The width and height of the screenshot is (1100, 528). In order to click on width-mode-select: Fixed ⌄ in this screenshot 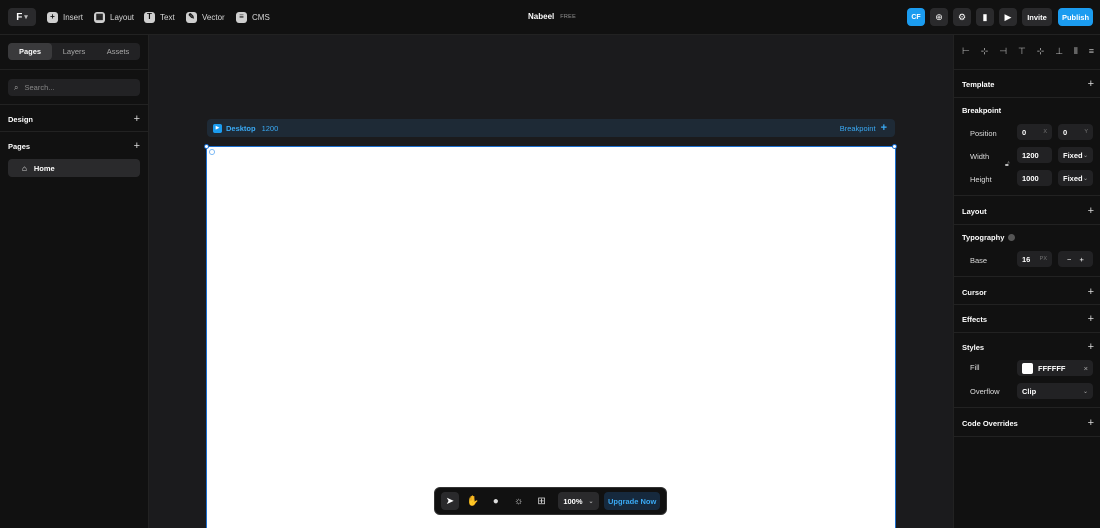, I will do `click(1075, 155)`.